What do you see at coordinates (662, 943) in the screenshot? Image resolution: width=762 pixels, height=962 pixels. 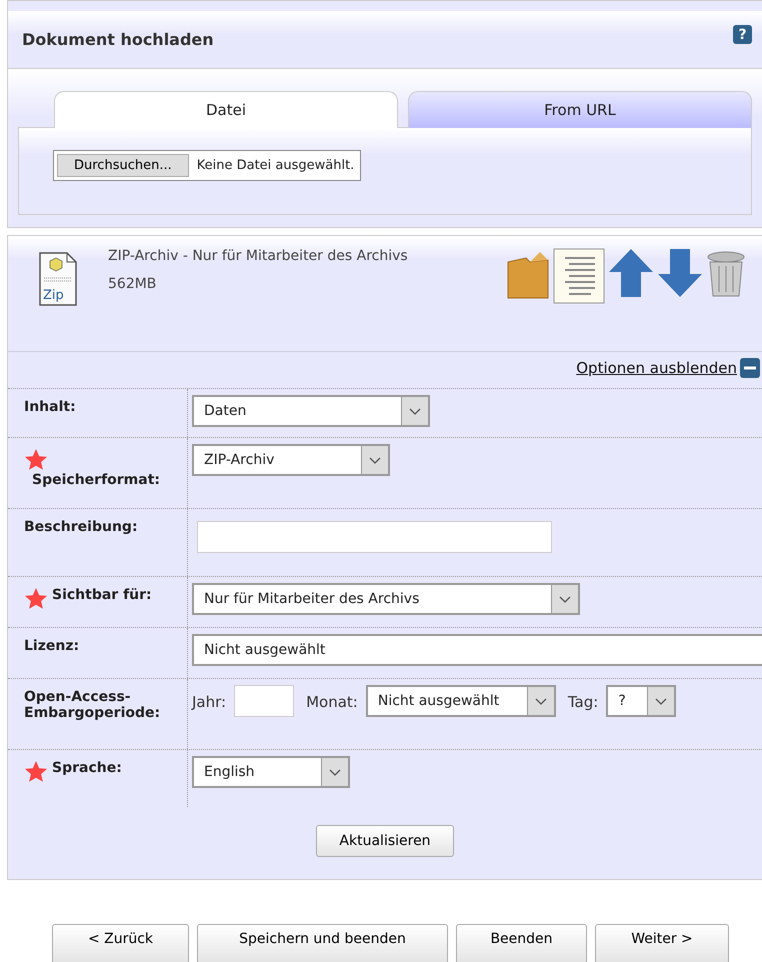 I see `nav-button: Weiter >` at bounding box center [662, 943].